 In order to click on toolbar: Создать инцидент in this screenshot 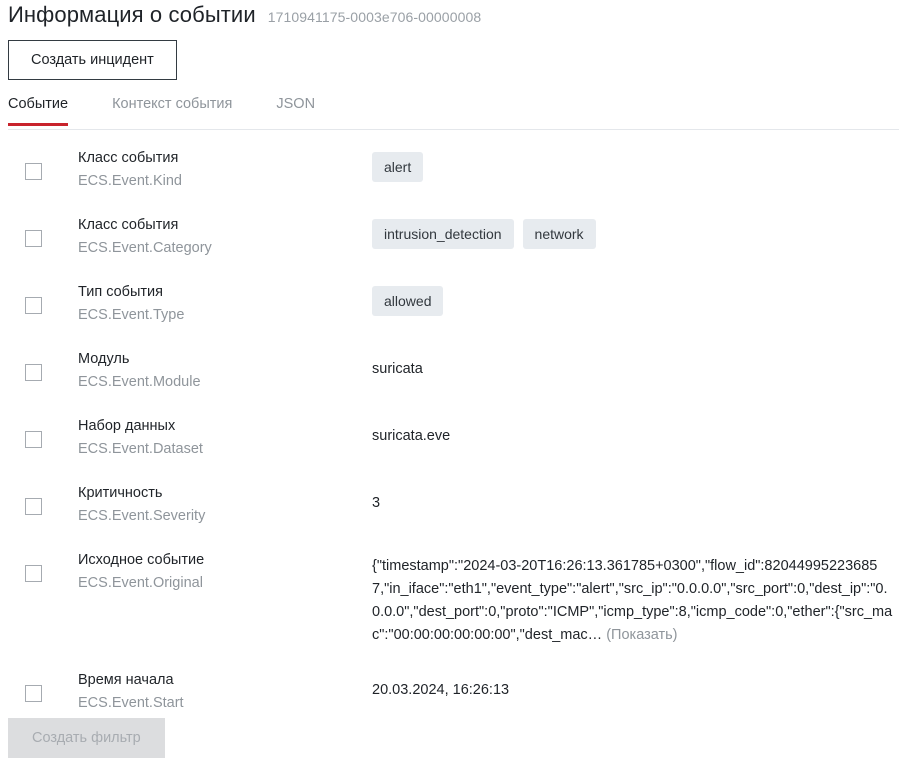, I will do `click(449, 57)`.